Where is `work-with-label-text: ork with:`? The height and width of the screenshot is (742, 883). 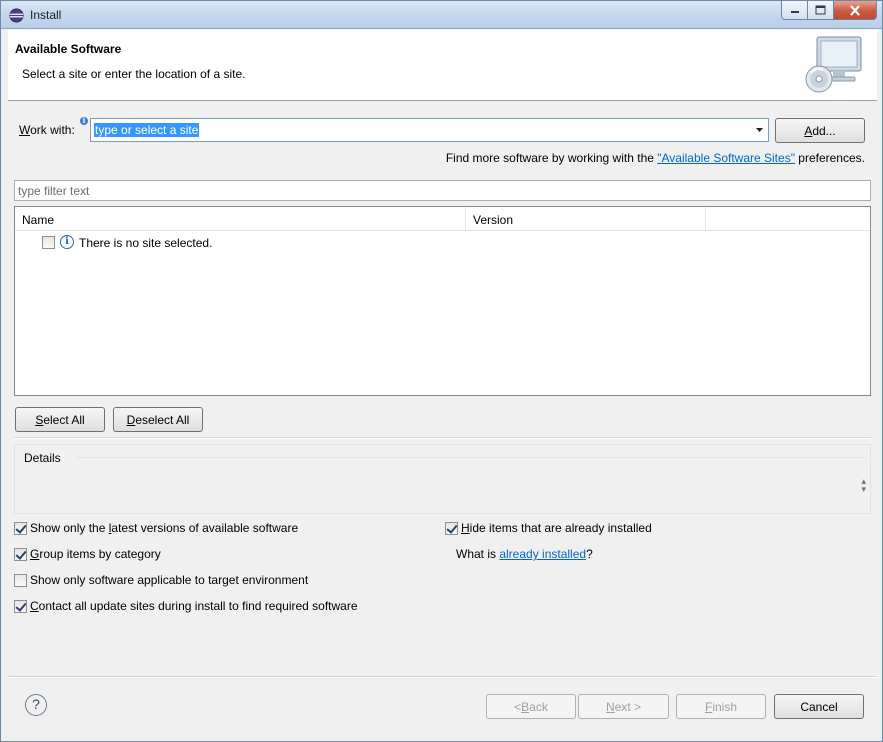
work-with-label-text: ork with: is located at coordinates (52, 130).